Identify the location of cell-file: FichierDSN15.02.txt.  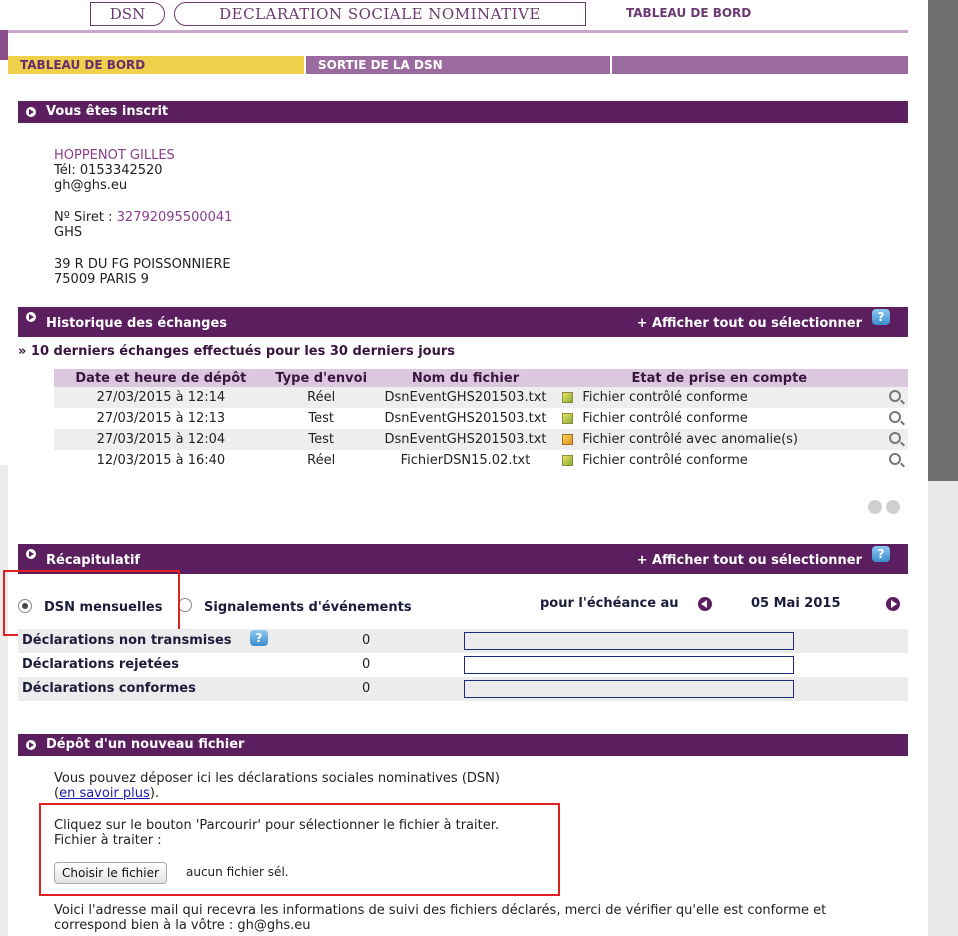
(465, 460).